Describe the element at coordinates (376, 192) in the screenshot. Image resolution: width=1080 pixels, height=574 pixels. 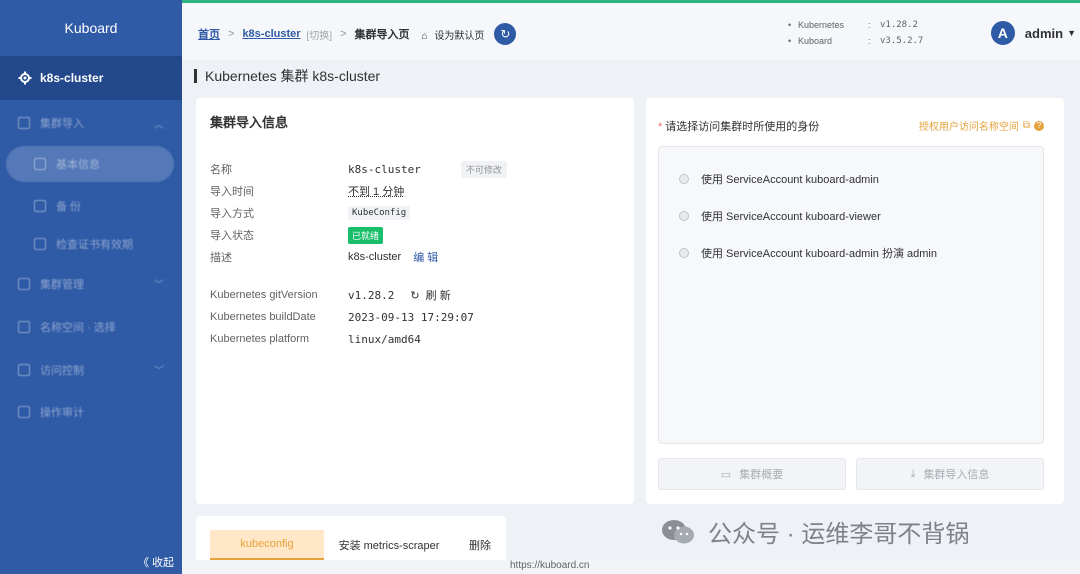
I see `info-value: 不到 1 分钟` at that location.